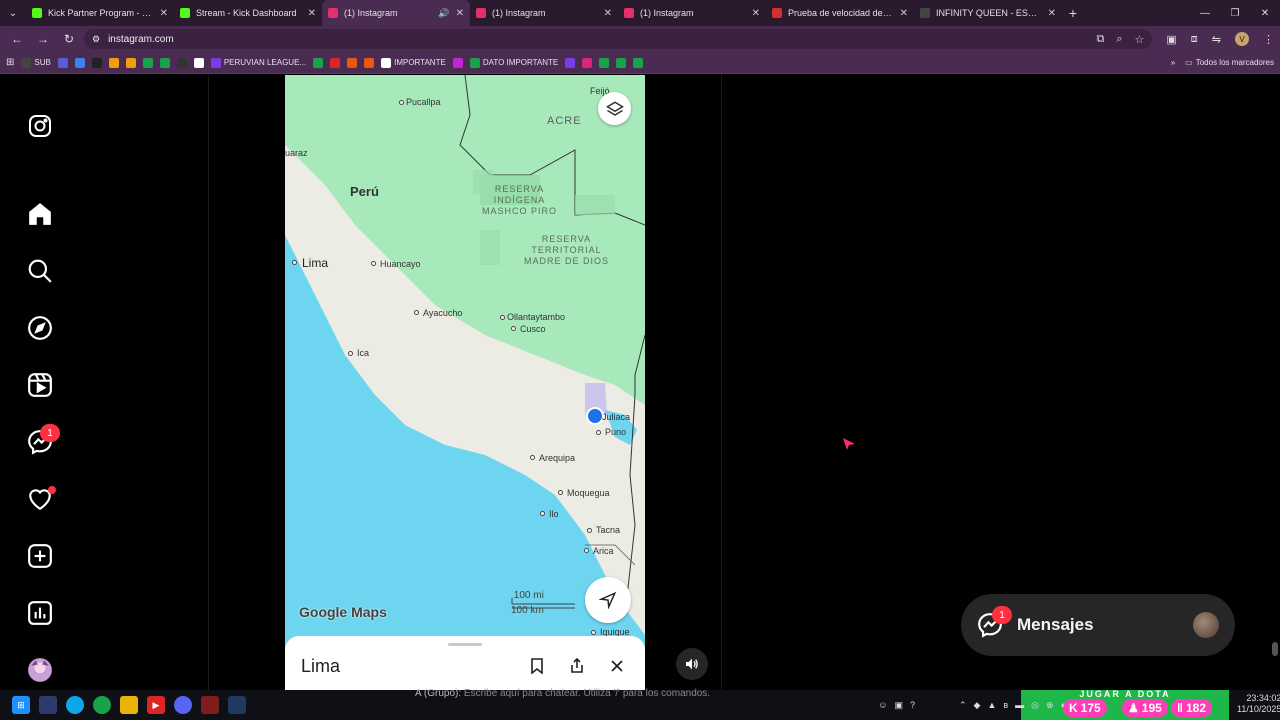  I want to click on home-icon, so click(39, 213).